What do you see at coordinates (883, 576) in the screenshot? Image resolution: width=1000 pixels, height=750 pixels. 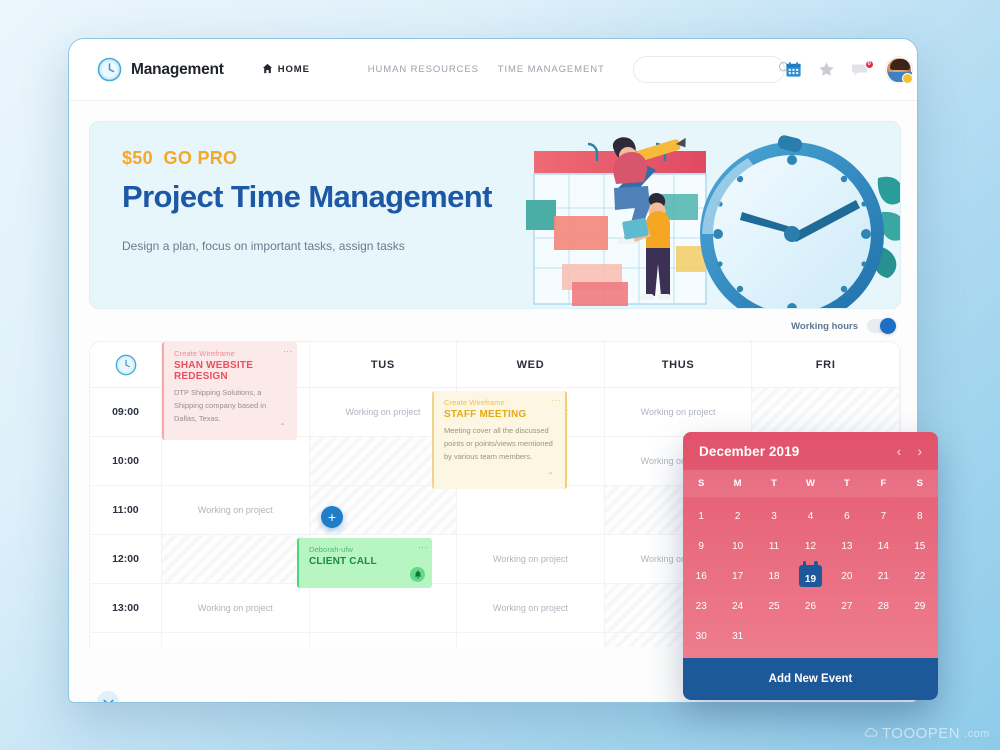 I see `calendar-day: 21` at bounding box center [883, 576].